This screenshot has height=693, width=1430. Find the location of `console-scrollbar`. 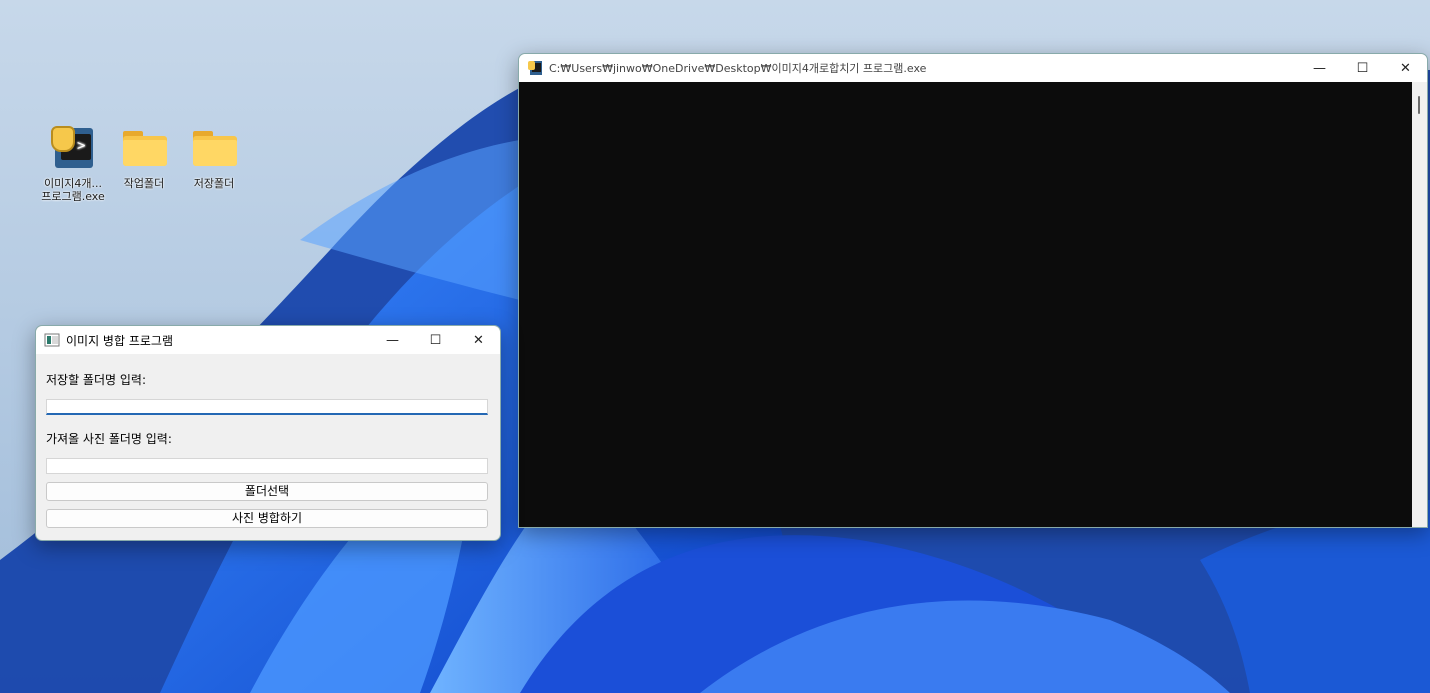

console-scrollbar is located at coordinates (1419, 304).